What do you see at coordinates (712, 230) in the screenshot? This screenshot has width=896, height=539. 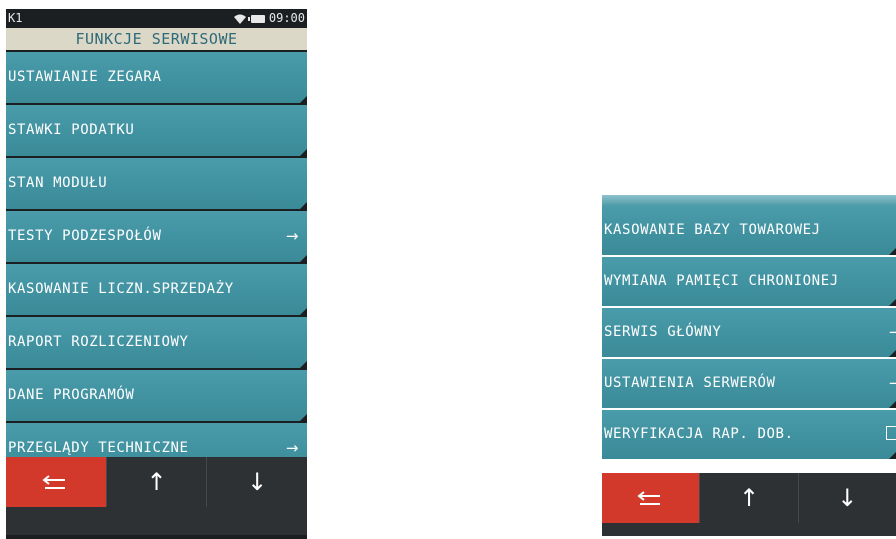 I see `menu-item-label: KASOWANIE BAZY TOWAROWEJ` at bounding box center [712, 230].